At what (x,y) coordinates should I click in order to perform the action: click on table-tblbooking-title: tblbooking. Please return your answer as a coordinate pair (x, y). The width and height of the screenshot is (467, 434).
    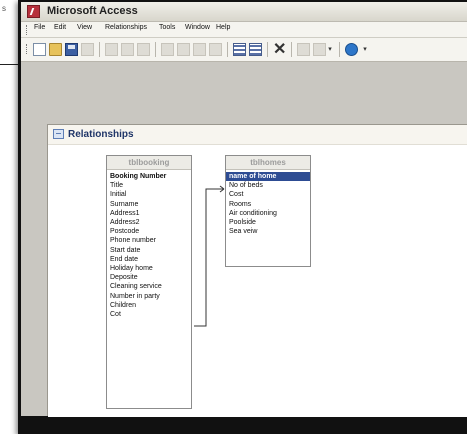
    Looking at the image, I should click on (149, 163).